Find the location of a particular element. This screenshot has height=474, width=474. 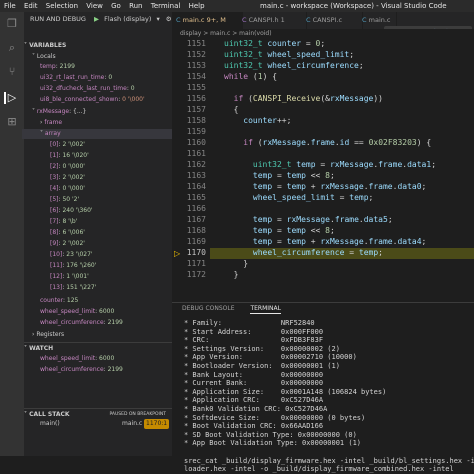

gear-icon: ⚙ is located at coordinates (169, 19).